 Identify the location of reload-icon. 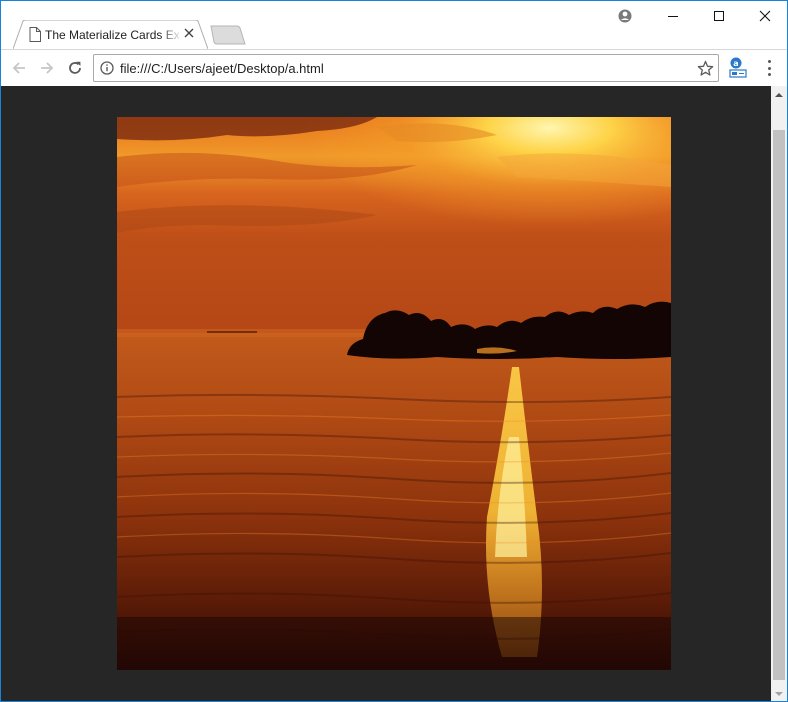
(75, 67).